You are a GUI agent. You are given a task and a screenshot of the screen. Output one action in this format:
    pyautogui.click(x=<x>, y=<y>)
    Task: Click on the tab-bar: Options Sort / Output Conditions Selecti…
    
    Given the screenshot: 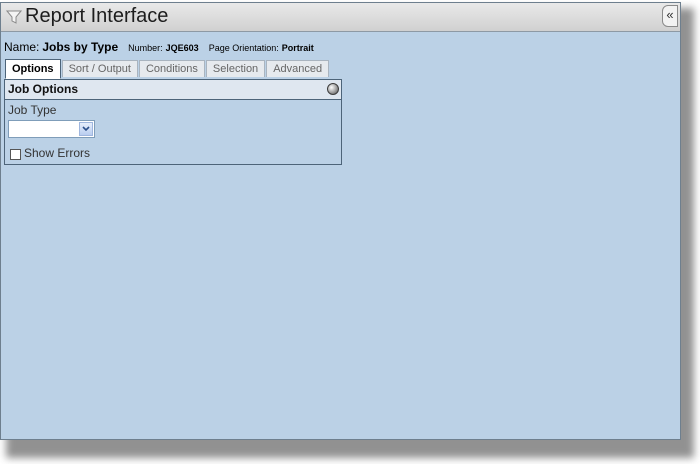 What is the action you would take?
    pyautogui.click(x=167, y=69)
    